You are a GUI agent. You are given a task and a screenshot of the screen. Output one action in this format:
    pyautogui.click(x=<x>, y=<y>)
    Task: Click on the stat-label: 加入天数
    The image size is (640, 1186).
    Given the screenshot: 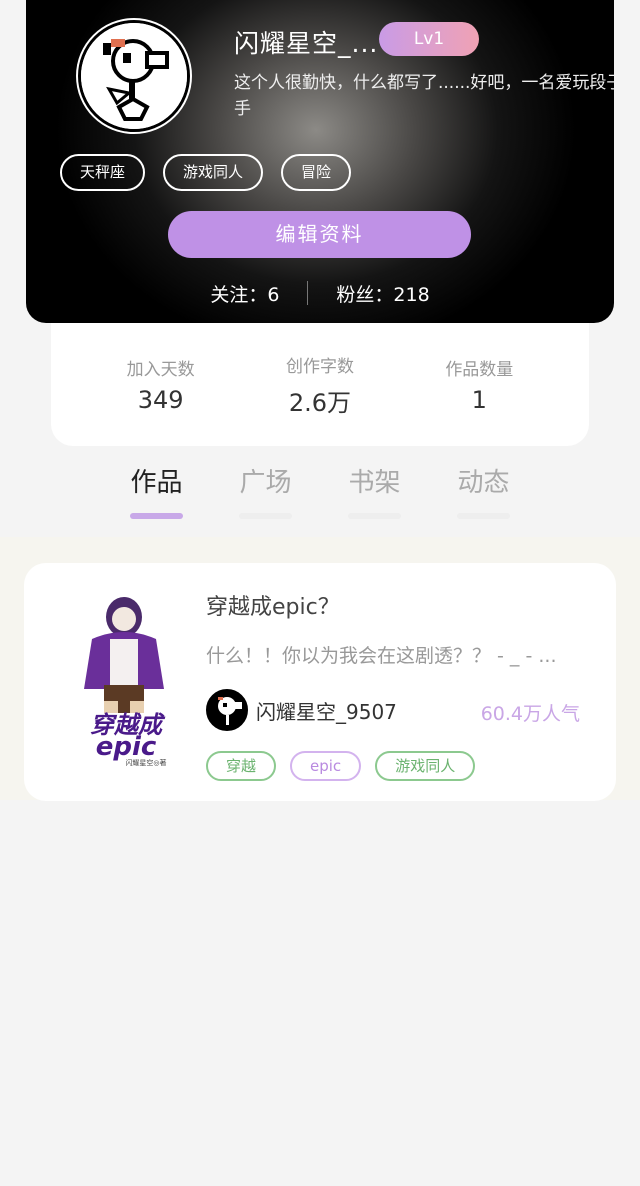 What is the action you would take?
    pyautogui.click(x=160, y=370)
    